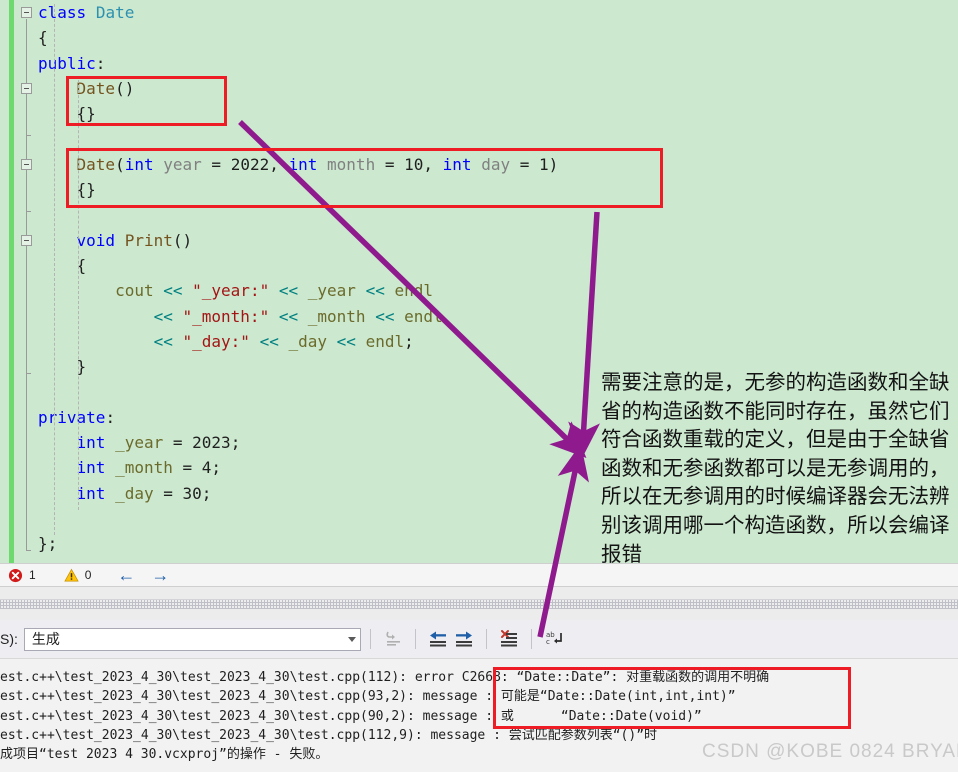  I want to click on warning-triangle-icon, so click(71, 574).